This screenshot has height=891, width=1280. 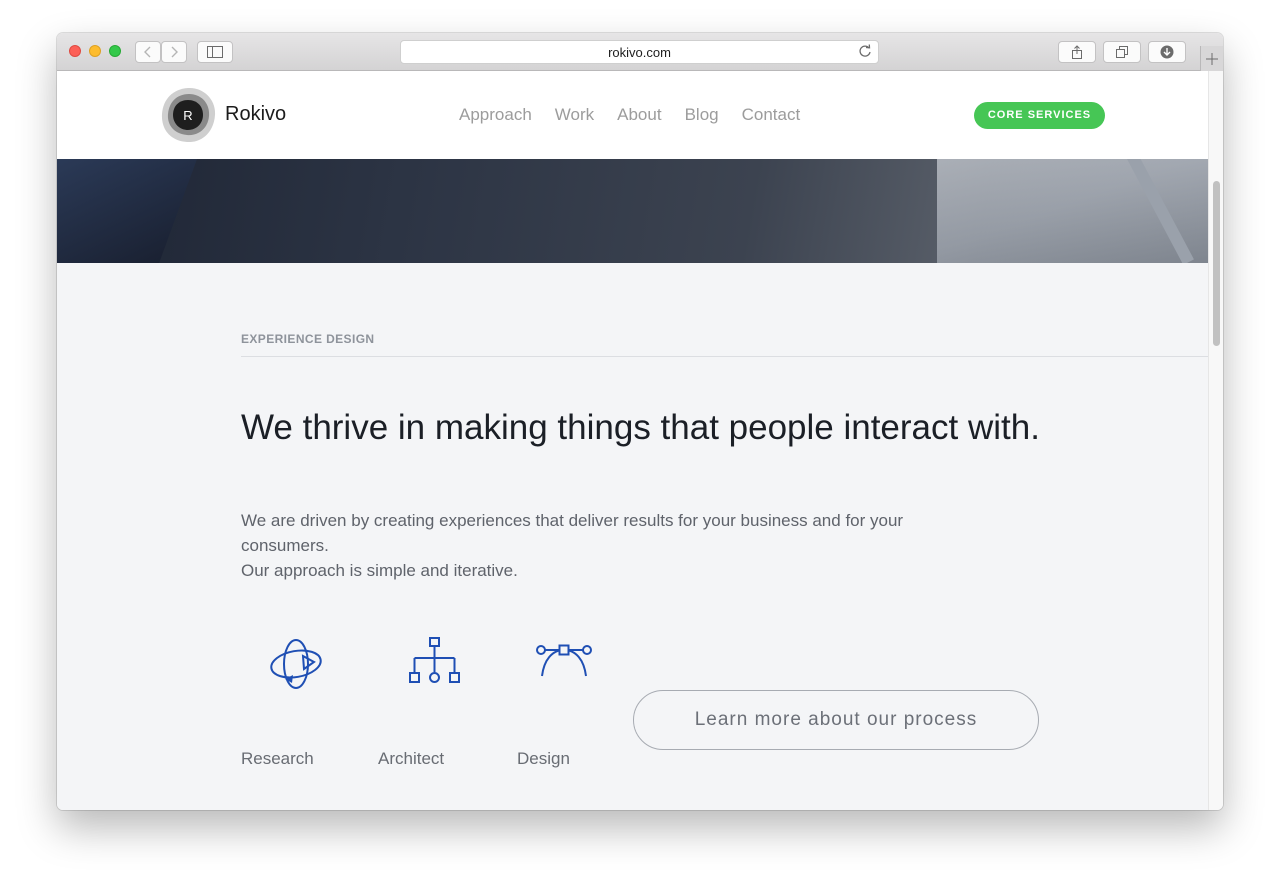 I want to click on page-scrollbar, so click(x=1215, y=440).